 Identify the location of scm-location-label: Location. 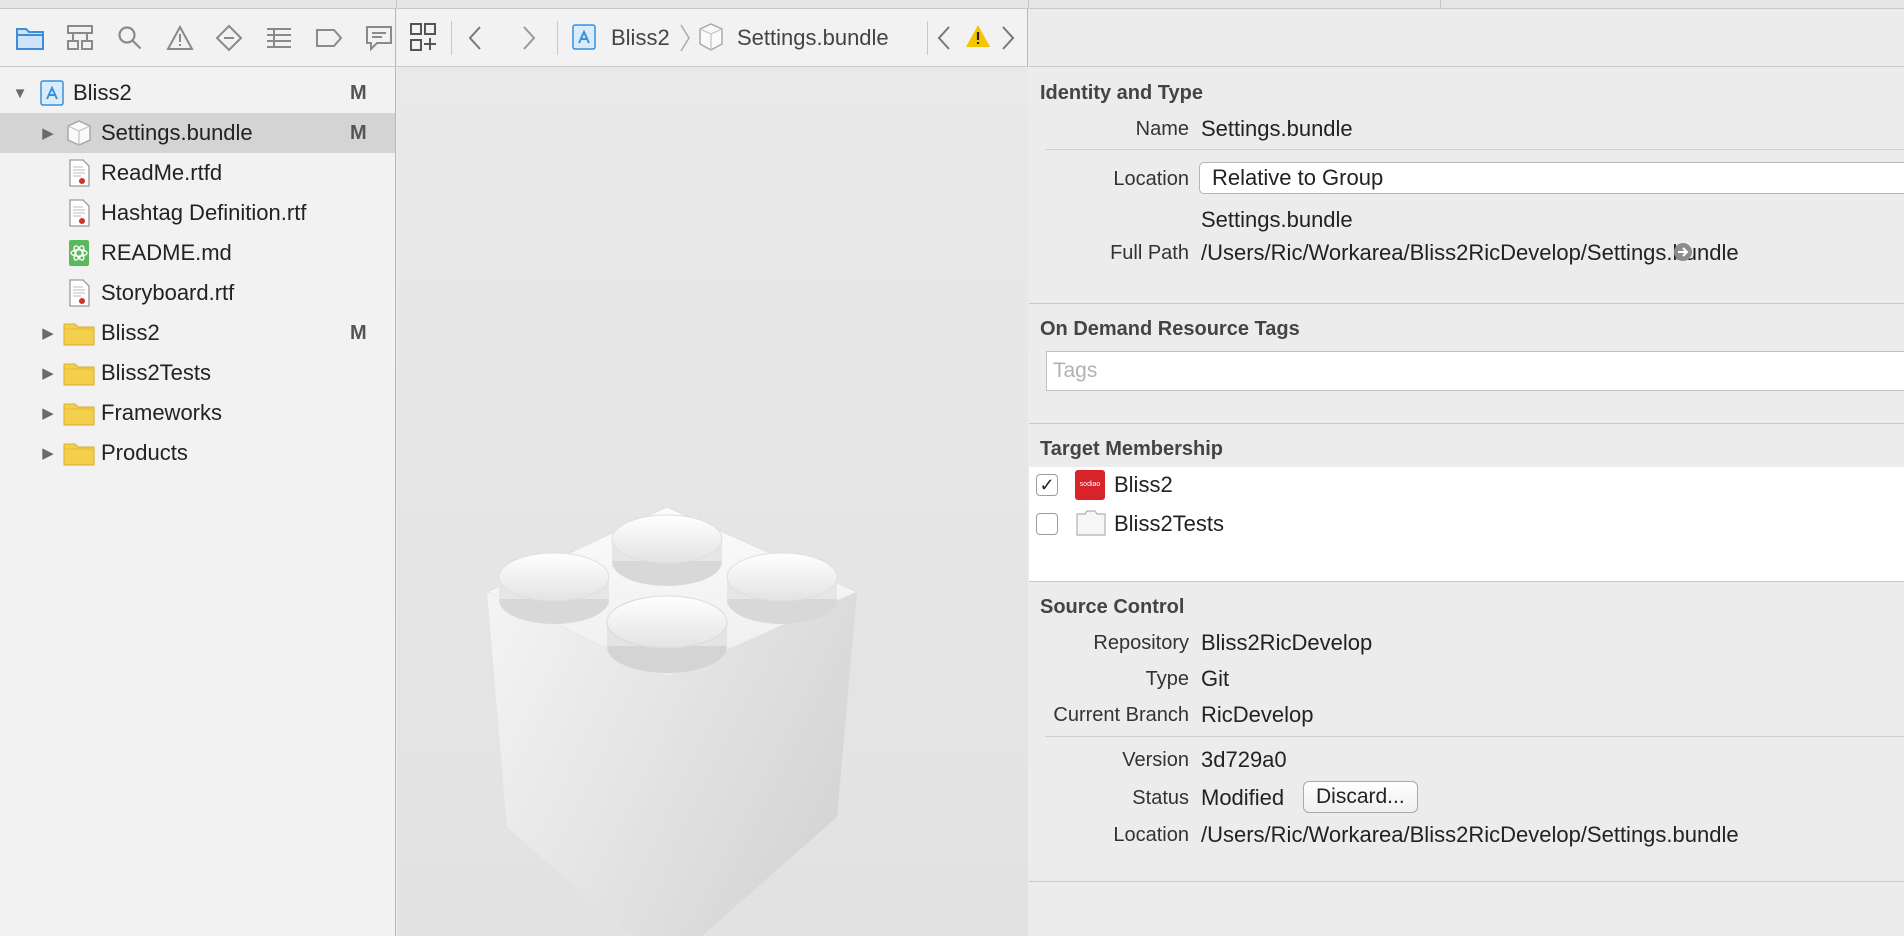
(1151, 835).